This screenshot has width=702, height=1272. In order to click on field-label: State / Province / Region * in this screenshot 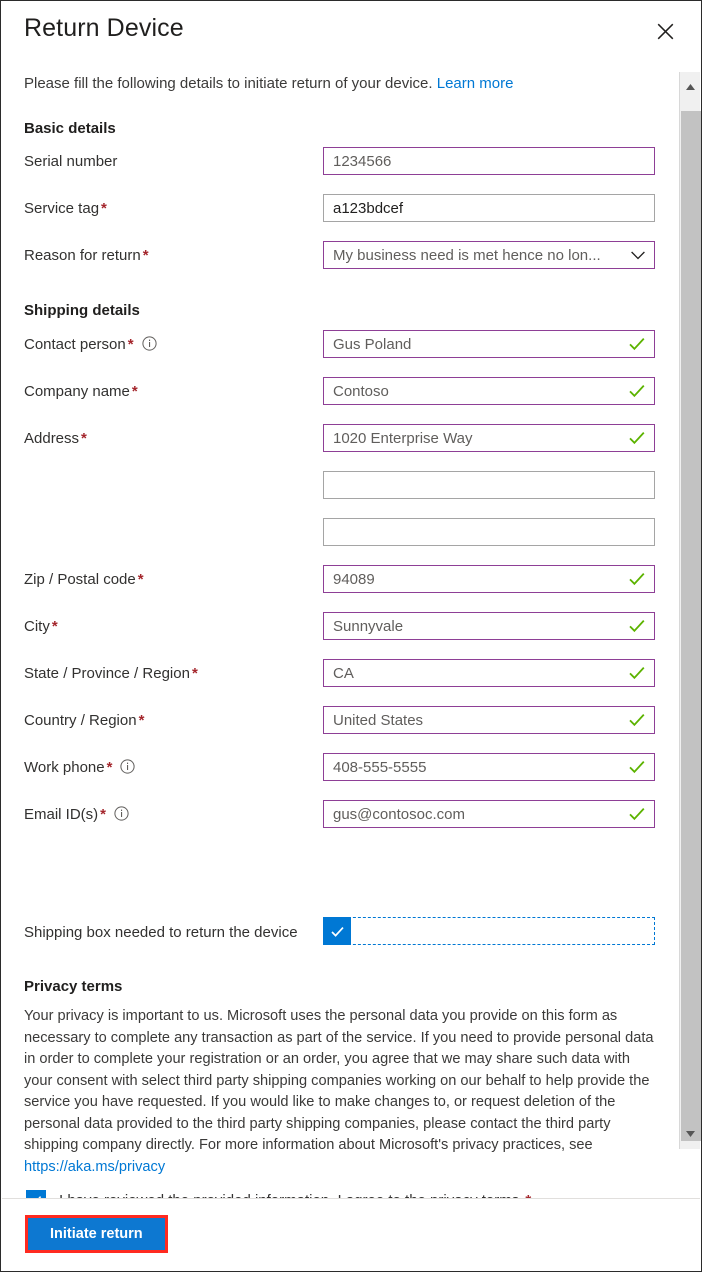, I will do `click(111, 673)`.